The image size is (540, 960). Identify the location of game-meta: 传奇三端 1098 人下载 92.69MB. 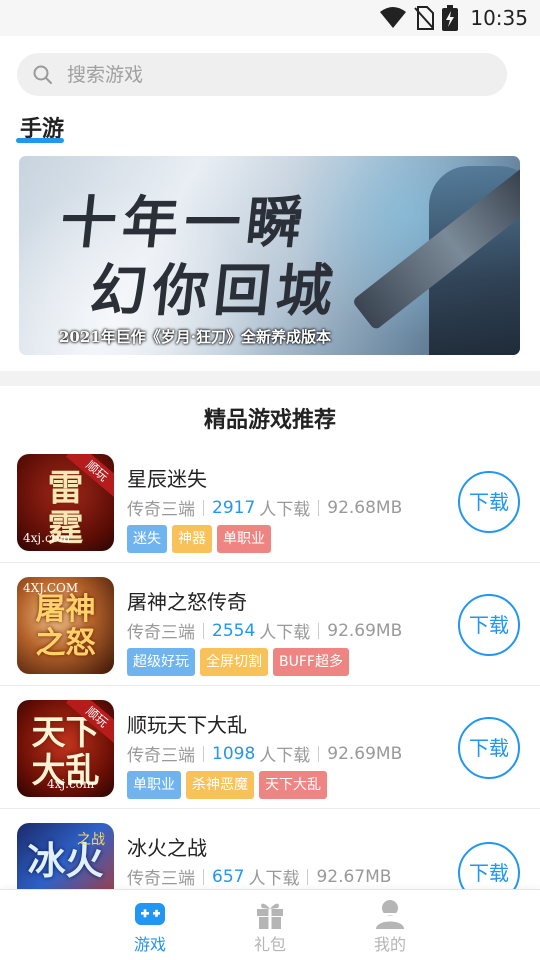
(265, 754).